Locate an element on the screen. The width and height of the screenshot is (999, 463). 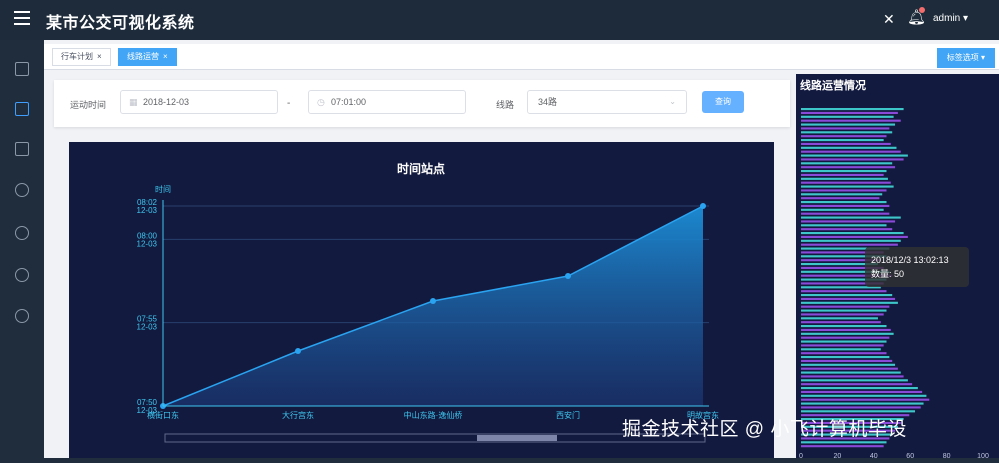
user-menu: admin ▾ is located at coordinates (950, 18).